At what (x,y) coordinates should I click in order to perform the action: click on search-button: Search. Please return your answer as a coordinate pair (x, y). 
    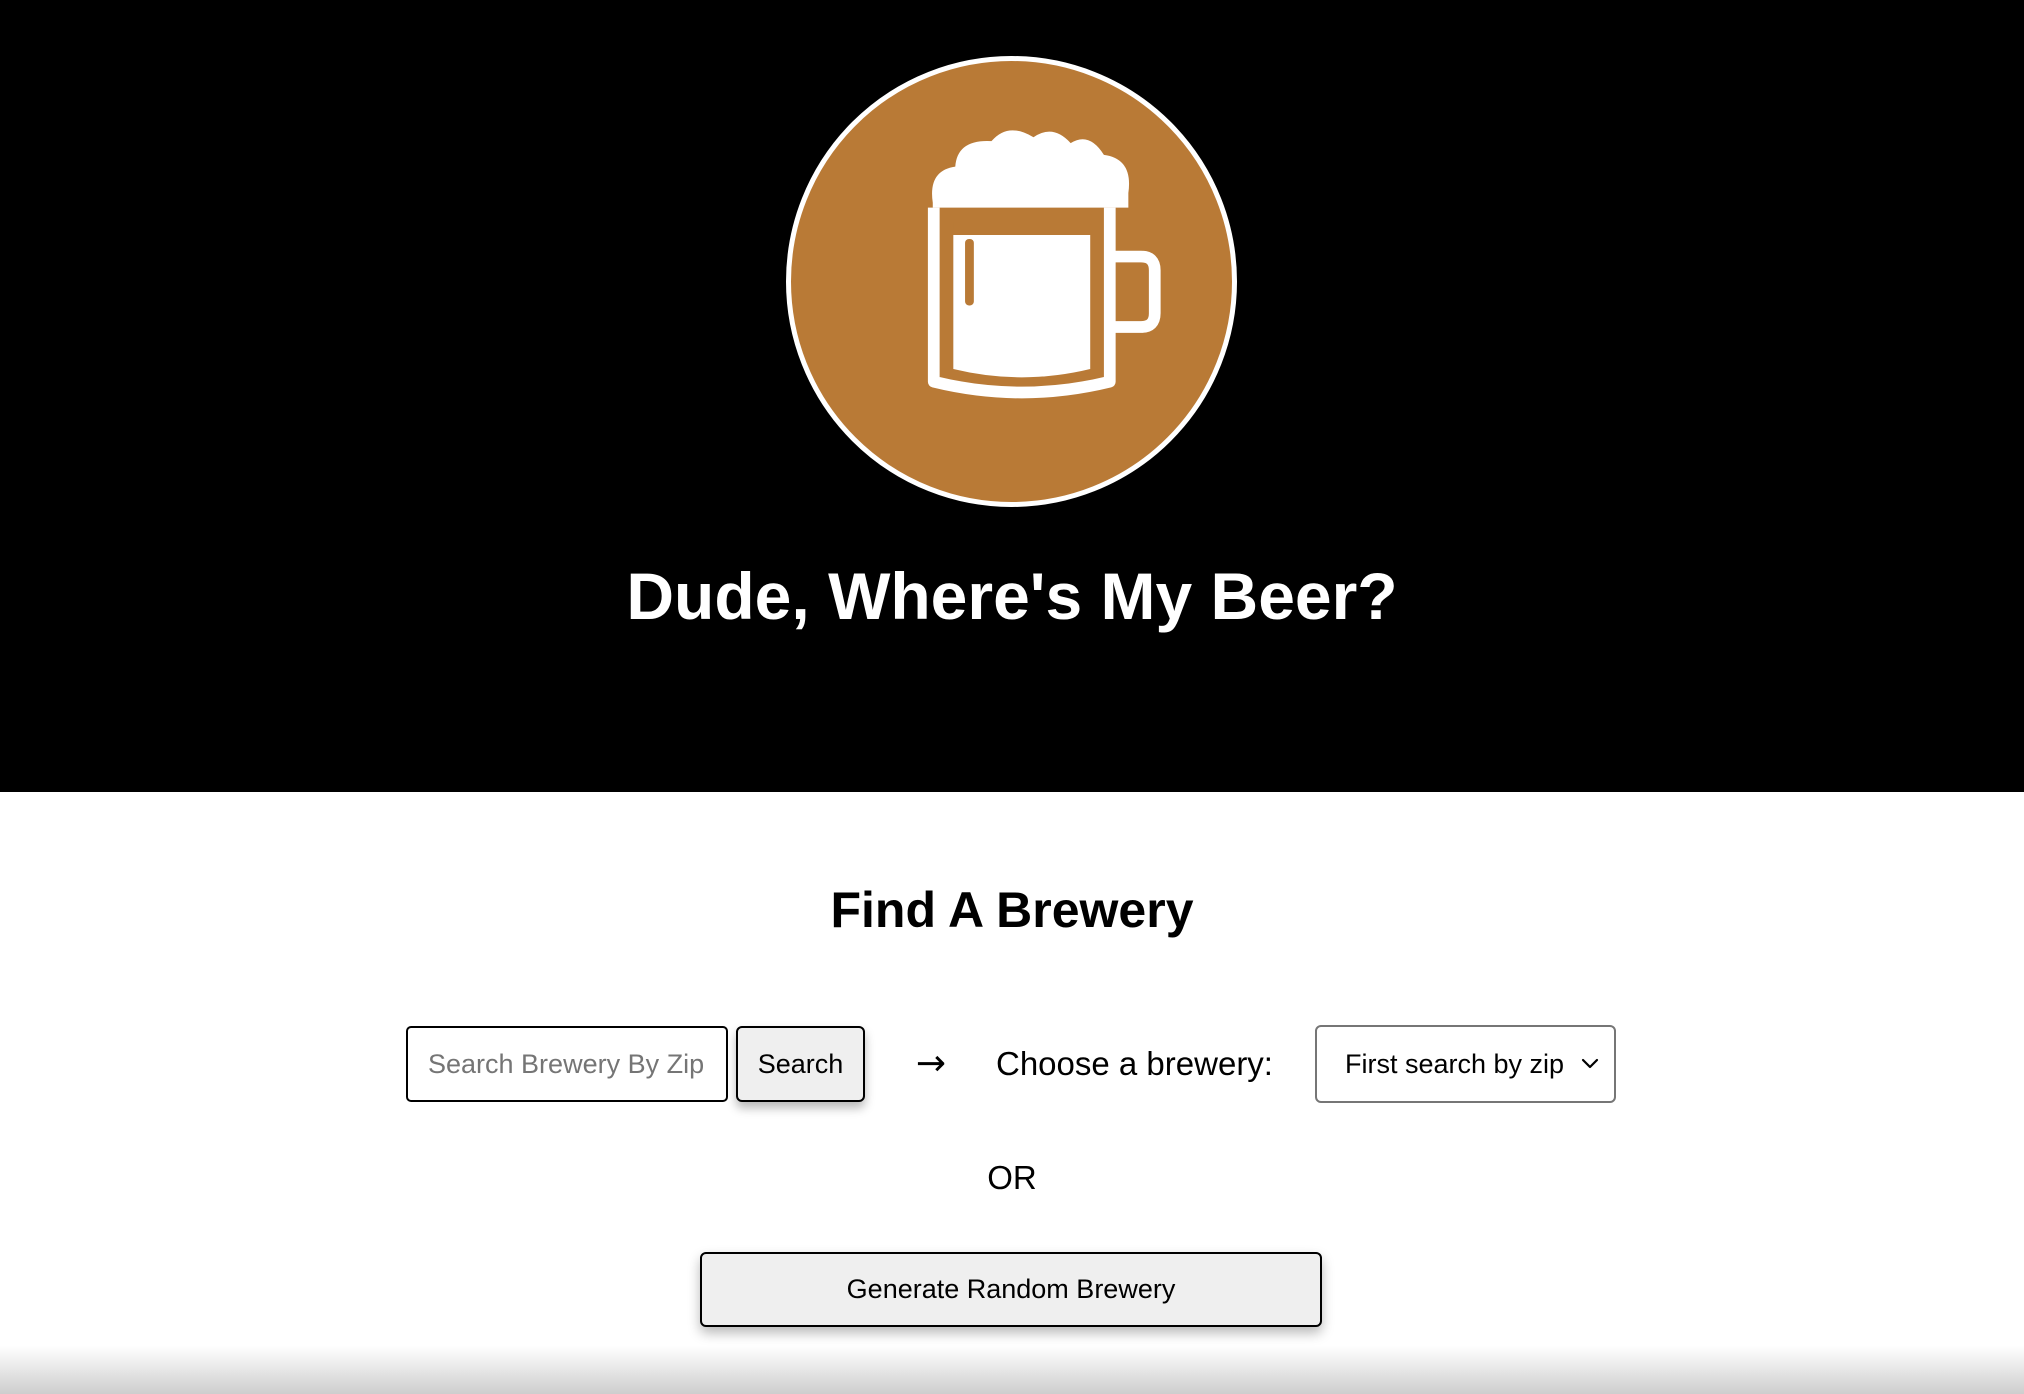
    Looking at the image, I should click on (800, 1064).